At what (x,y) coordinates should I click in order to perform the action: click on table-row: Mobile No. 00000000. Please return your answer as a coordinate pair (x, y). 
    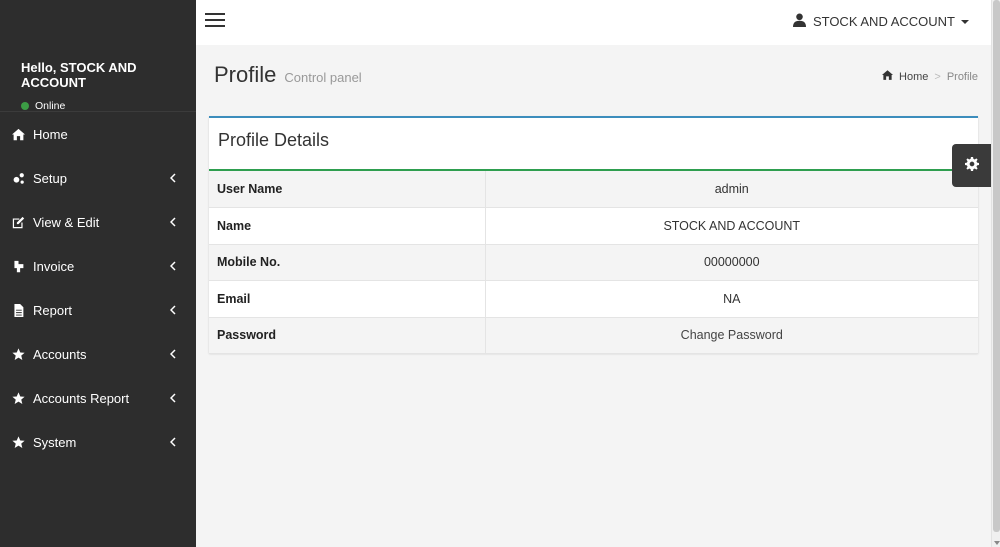
    Looking at the image, I should click on (593, 262).